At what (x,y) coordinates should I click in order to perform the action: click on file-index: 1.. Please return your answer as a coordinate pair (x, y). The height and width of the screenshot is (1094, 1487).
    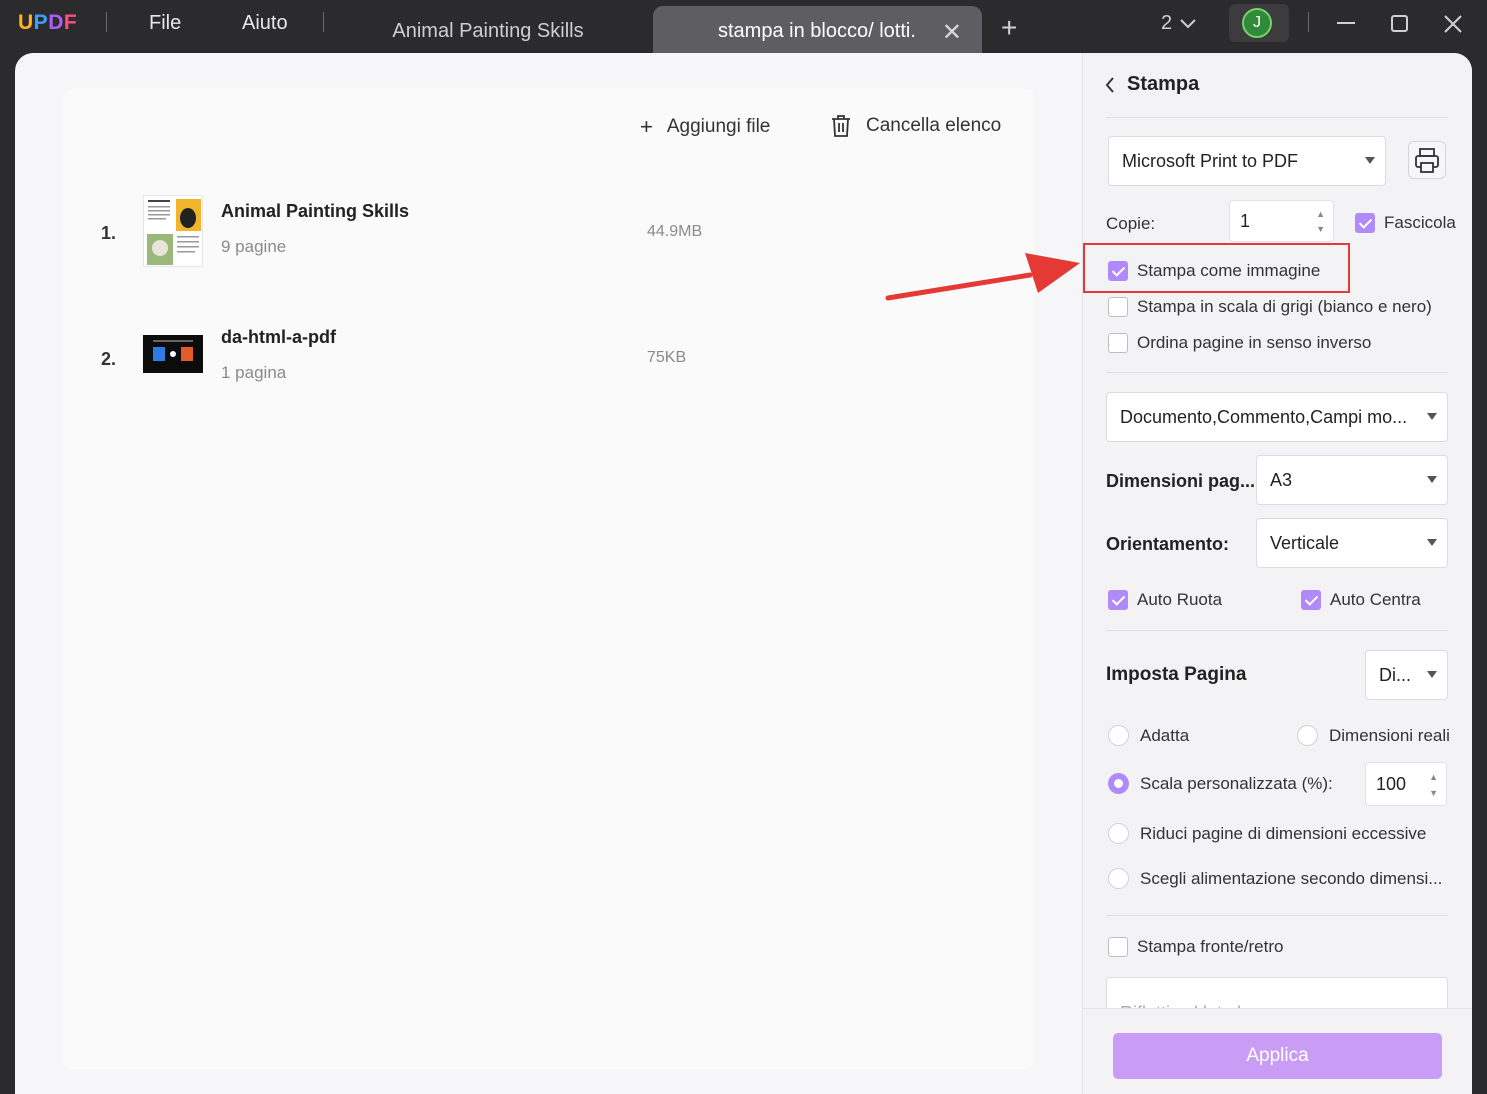
    Looking at the image, I should click on (109, 233).